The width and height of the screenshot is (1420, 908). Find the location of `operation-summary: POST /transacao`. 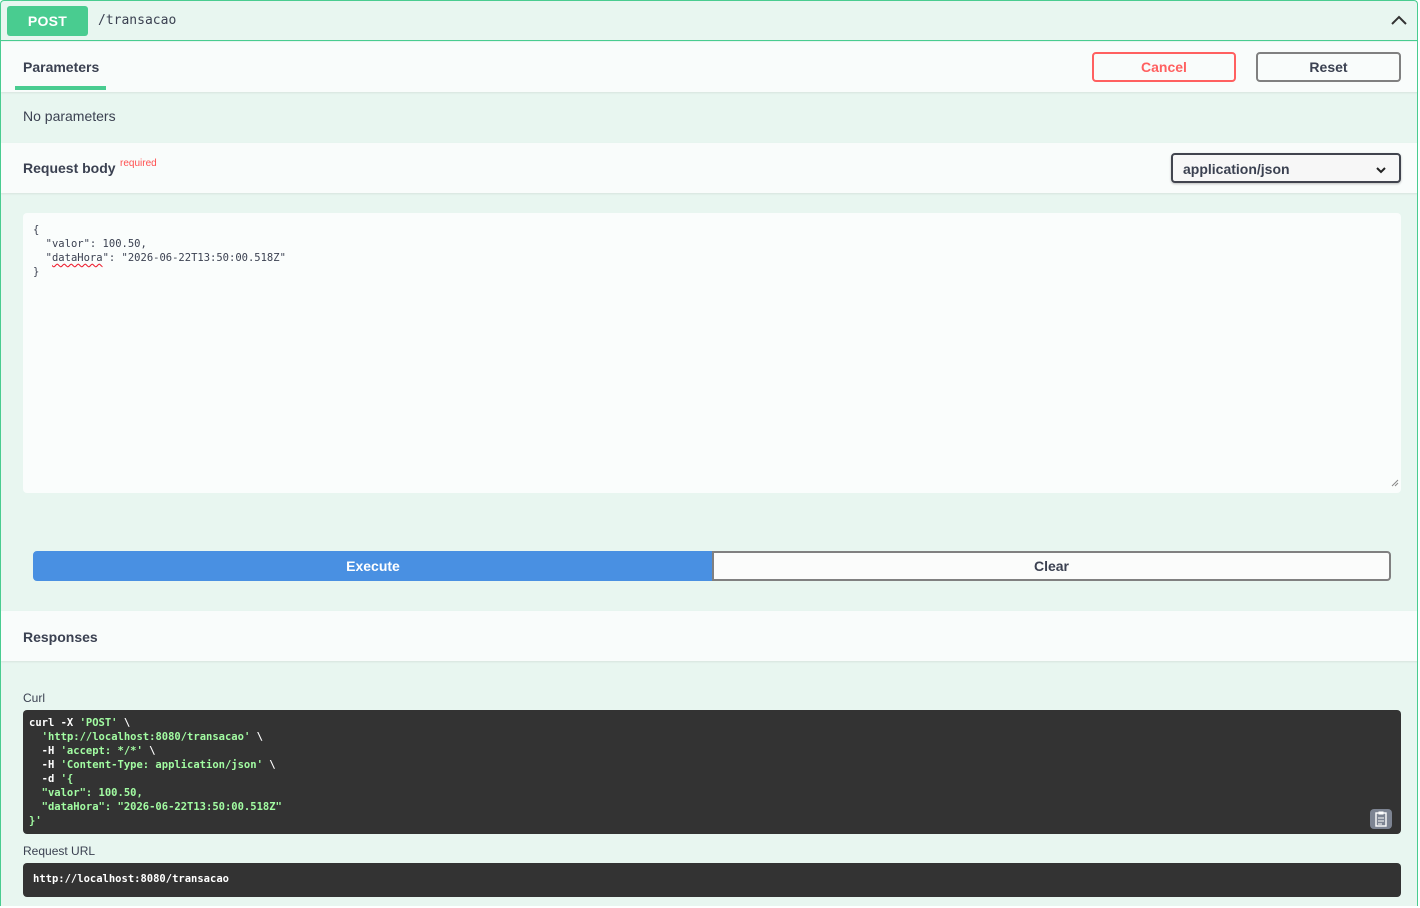

operation-summary: POST /transacao is located at coordinates (709, 21).